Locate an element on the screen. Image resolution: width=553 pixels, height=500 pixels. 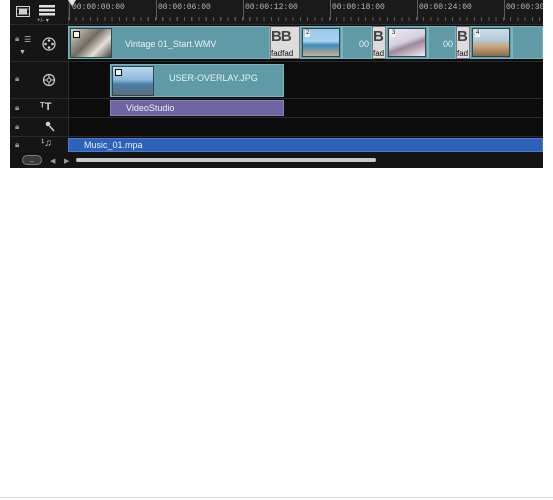
fit-to-window-icon: ↔ is located at coordinates (32, 161).